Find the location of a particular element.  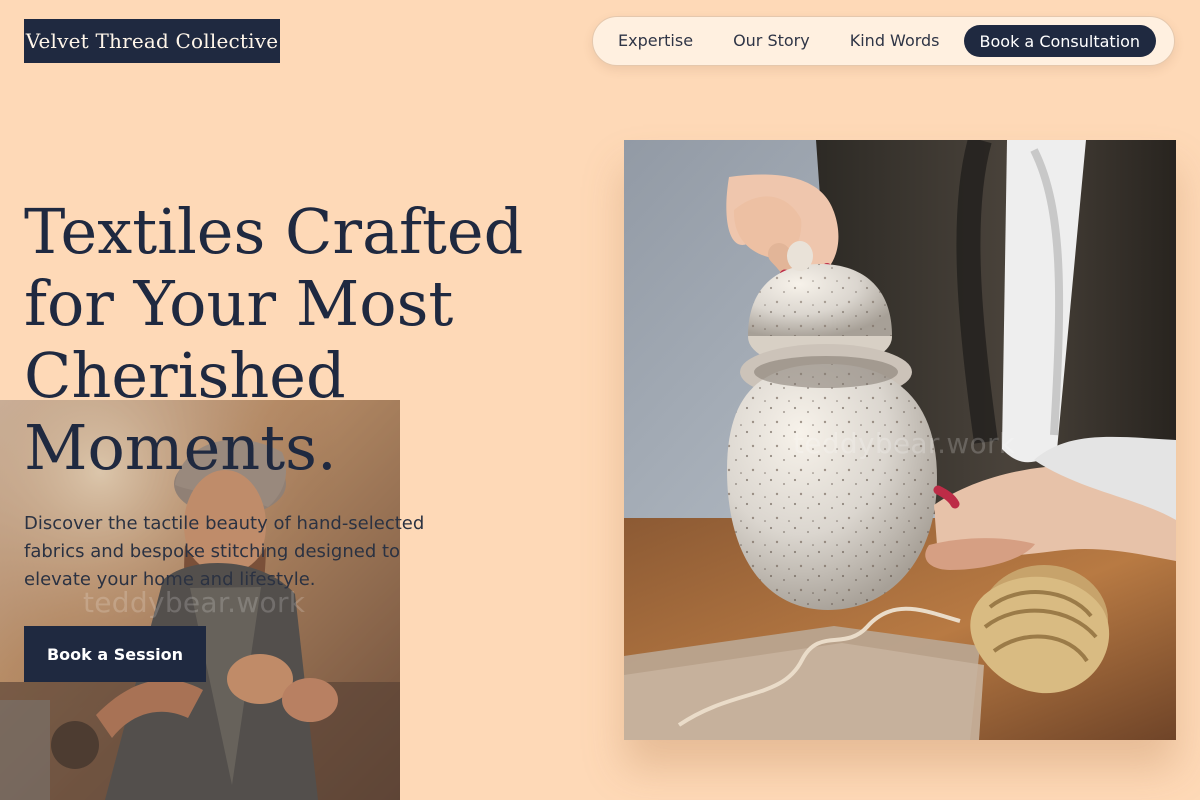

book-session-button: Book a Session is located at coordinates (115, 654).